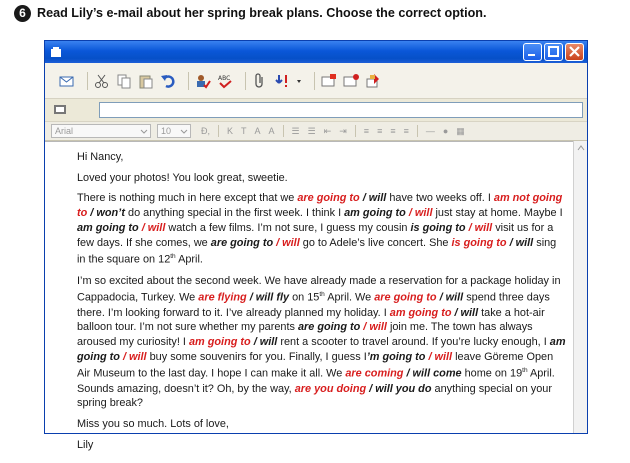 This screenshot has width=630, height=463. What do you see at coordinates (438, 227) in the screenshot?
I see `option-a: is going to` at bounding box center [438, 227].